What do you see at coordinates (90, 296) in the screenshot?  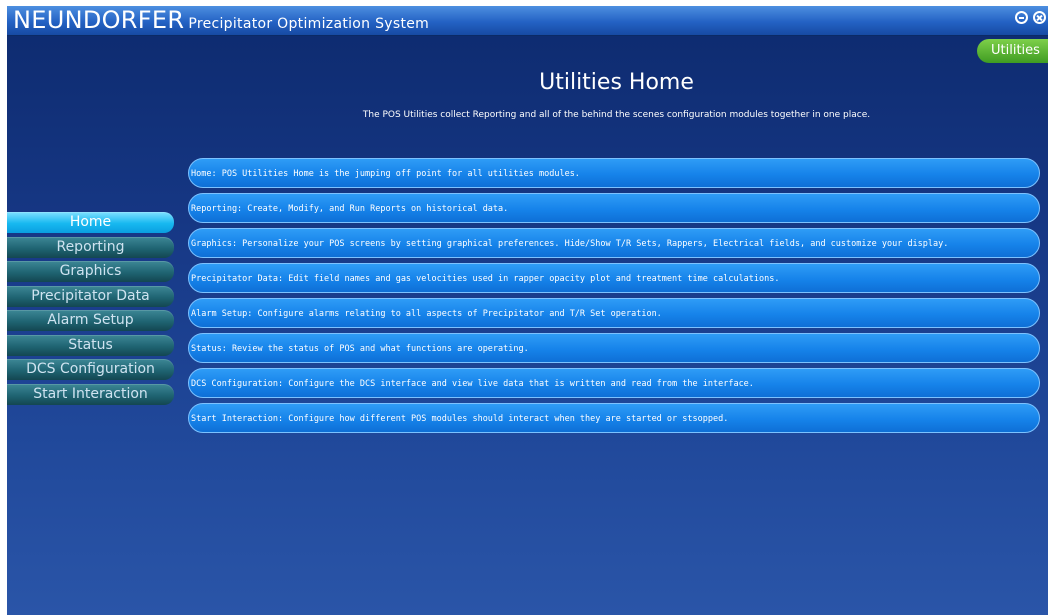 I see `sidebar-item-precipitator-data: Precipitator Data` at bounding box center [90, 296].